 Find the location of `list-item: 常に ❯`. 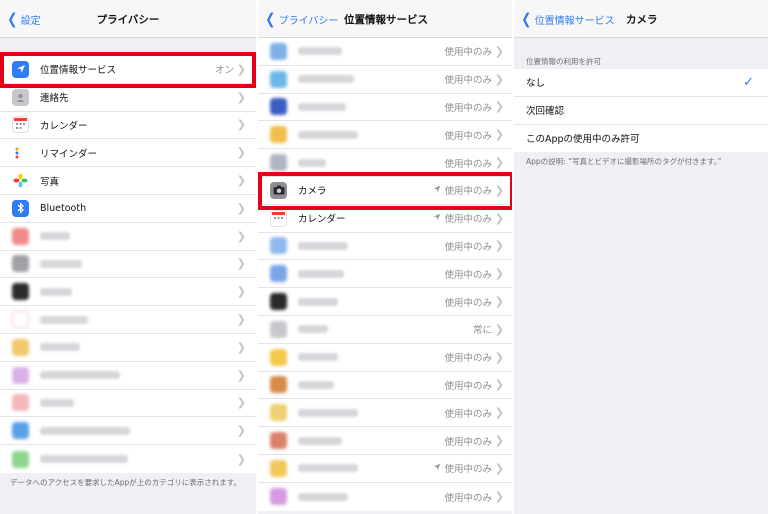

list-item: 常に ❯ is located at coordinates (386, 330).